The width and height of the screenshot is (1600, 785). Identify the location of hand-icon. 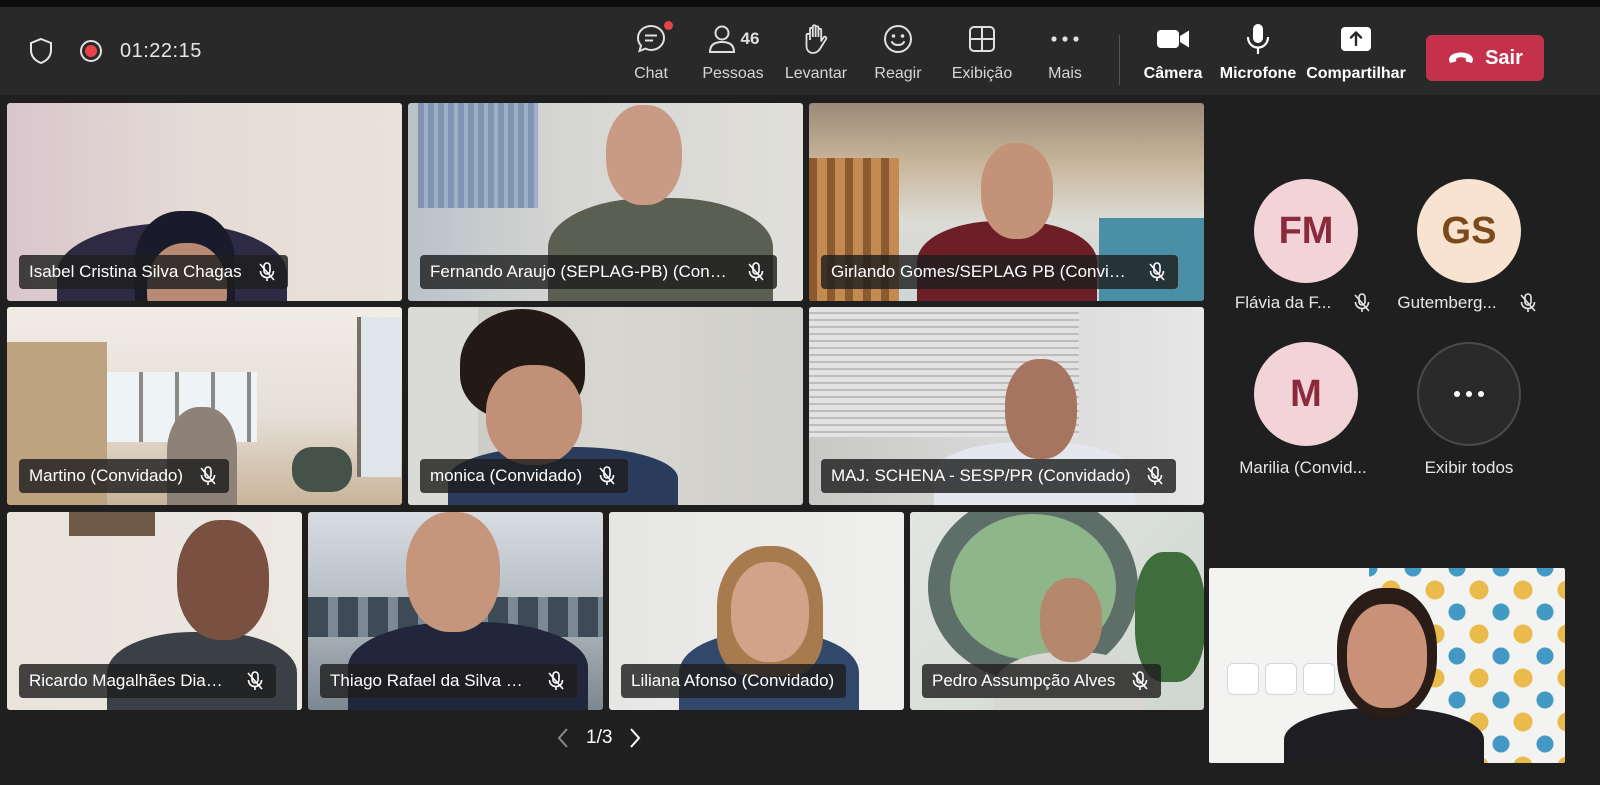
(816, 39).